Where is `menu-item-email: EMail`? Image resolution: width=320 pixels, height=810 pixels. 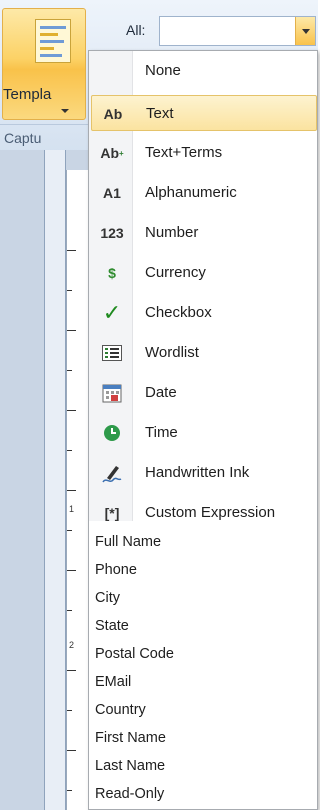 menu-item-email: EMail is located at coordinates (113, 682).